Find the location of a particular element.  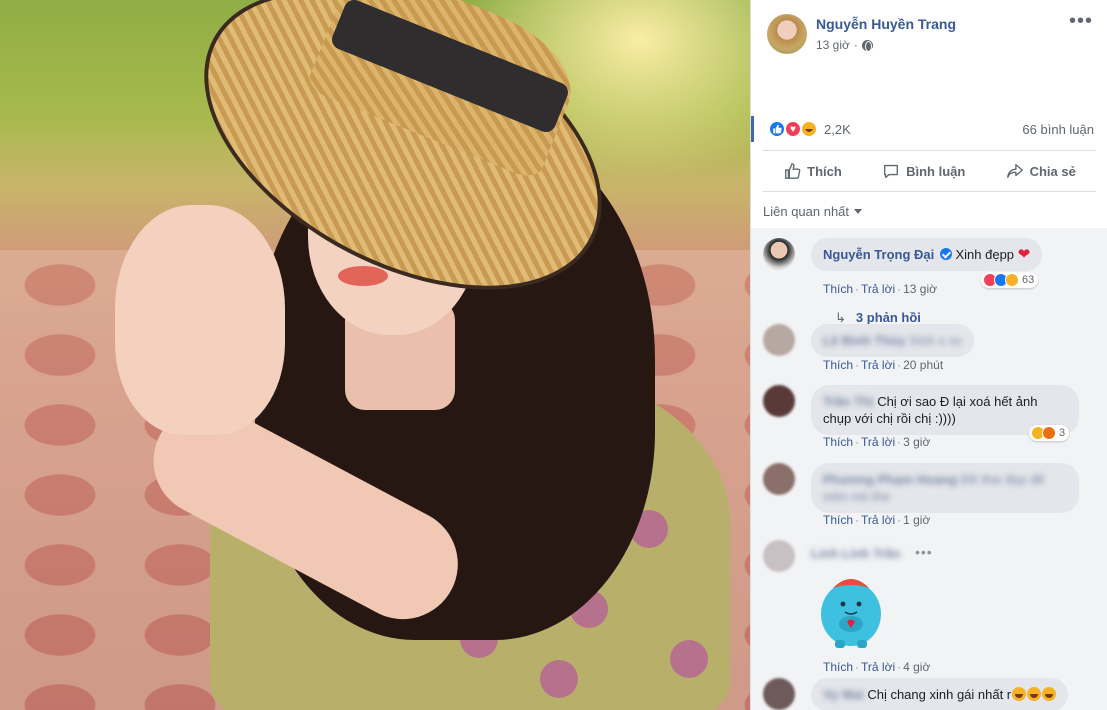

comment-meta: Thích · Trả lời · 3 giờ is located at coordinates (877, 442).